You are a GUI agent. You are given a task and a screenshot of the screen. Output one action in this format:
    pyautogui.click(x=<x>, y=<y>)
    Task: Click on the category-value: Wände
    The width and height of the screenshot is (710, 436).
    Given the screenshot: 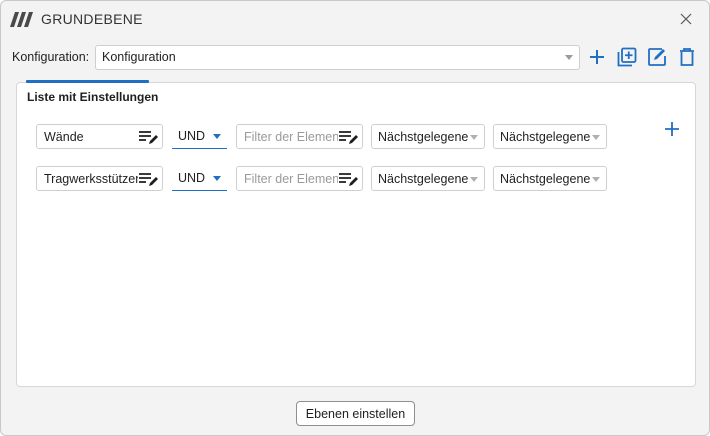 What is the action you would take?
    pyautogui.click(x=64, y=137)
    